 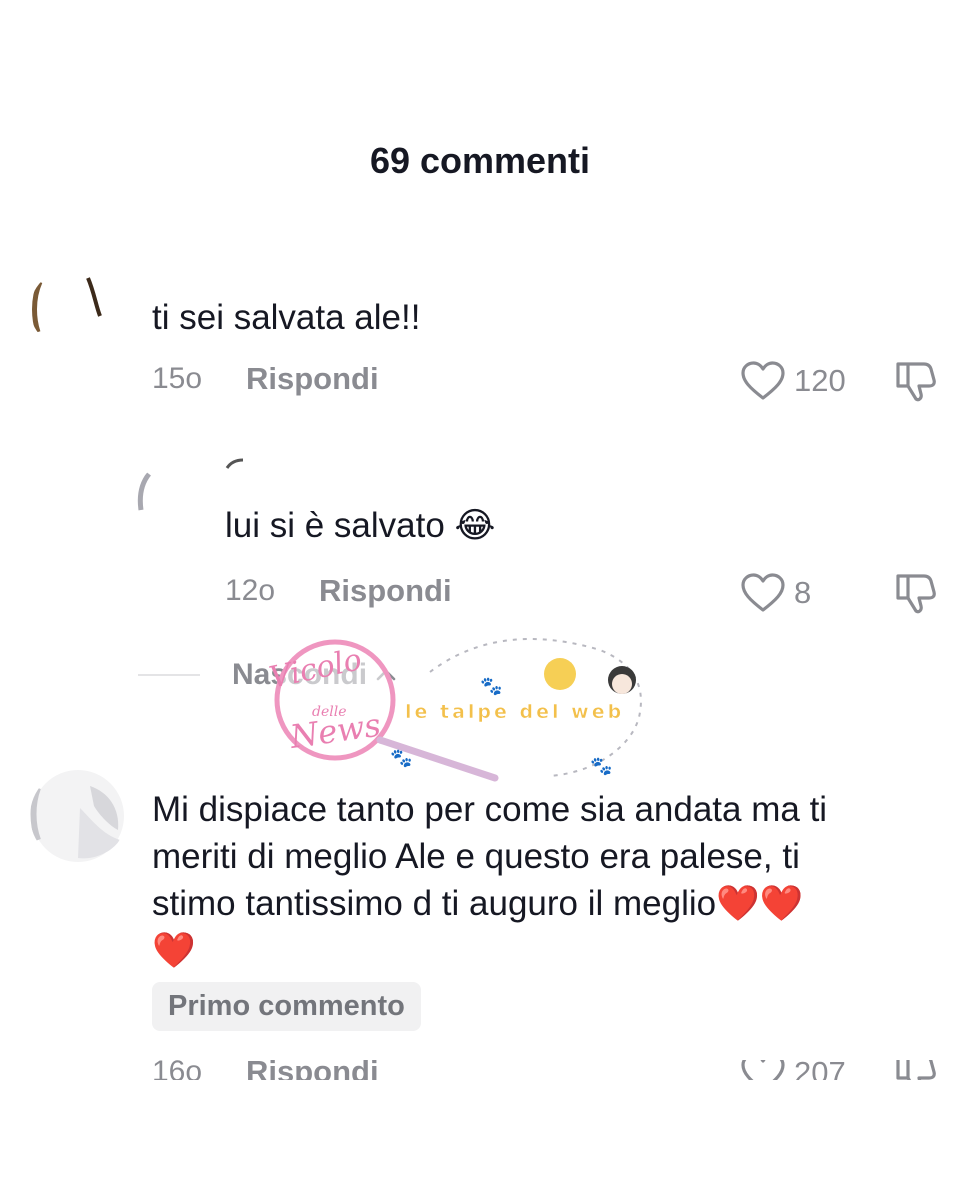 I want to click on like-count: 207, so click(x=820, y=1070).